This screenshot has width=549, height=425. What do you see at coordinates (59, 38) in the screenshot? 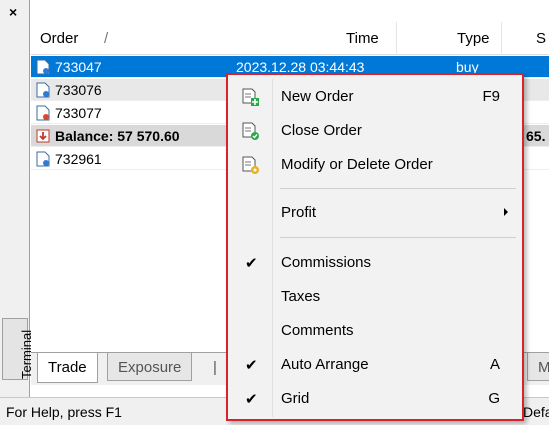
I see `column-order: Order` at bounding box center [59, 38].